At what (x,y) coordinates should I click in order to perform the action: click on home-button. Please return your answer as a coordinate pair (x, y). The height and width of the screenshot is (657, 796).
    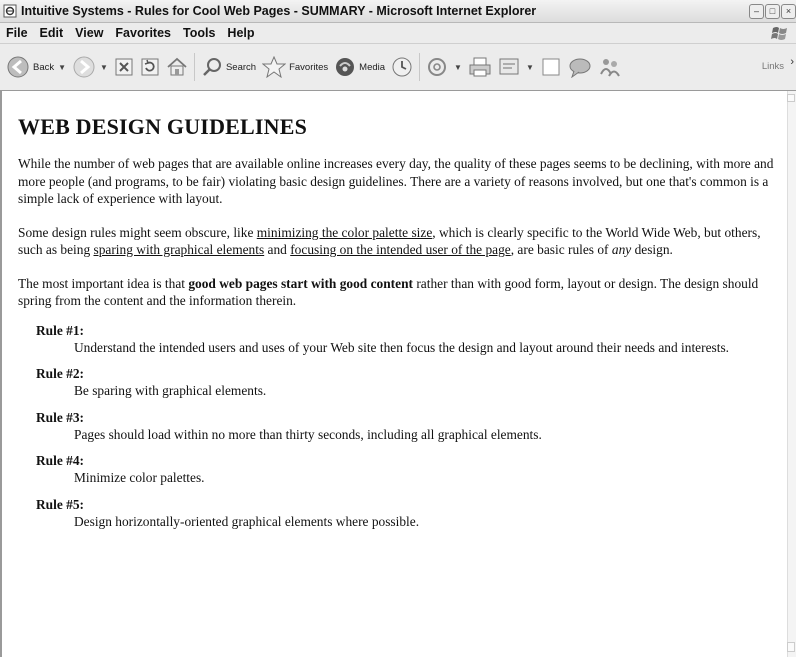
    Looking at the image, I should click on (177, 67).